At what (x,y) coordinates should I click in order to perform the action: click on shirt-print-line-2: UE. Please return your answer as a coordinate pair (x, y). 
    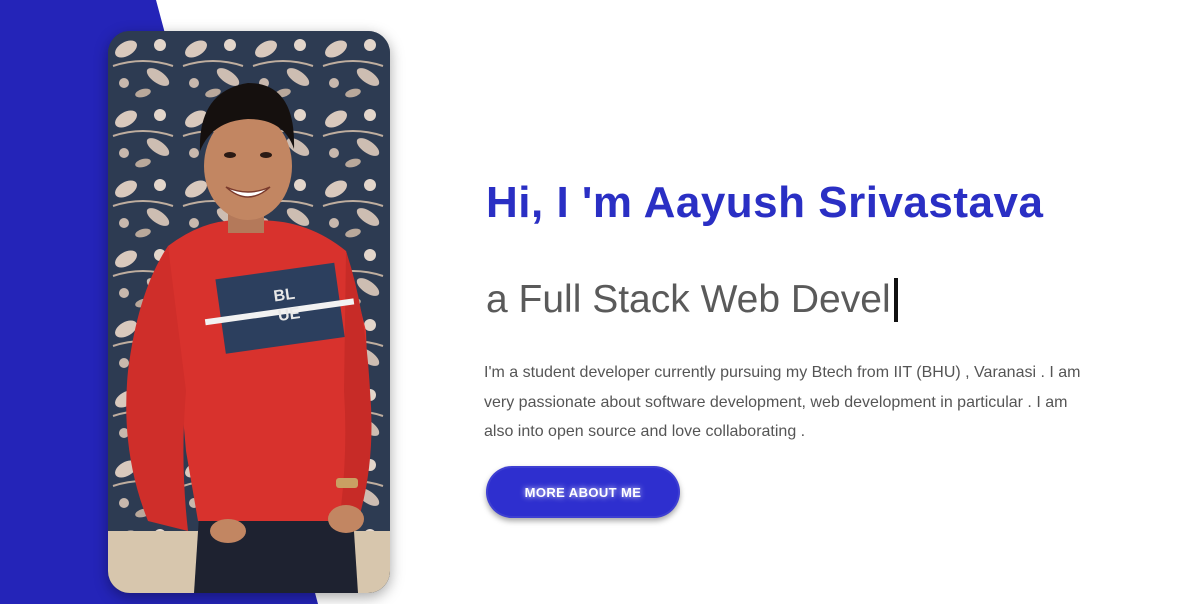
    Looking at the image, I should click on (289, 315).